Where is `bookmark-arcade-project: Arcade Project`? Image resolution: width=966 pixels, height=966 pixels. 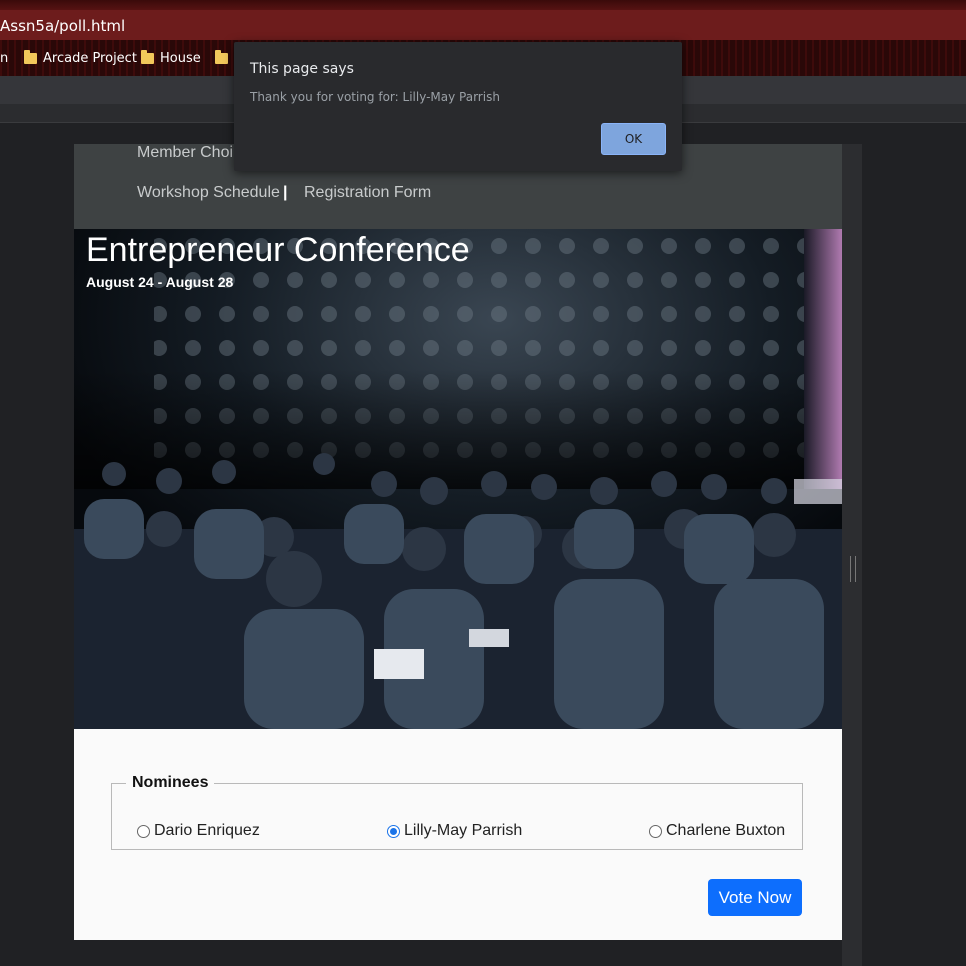
bookmark-arcade-project: Arcade Project is located at coordinates (80, 57).